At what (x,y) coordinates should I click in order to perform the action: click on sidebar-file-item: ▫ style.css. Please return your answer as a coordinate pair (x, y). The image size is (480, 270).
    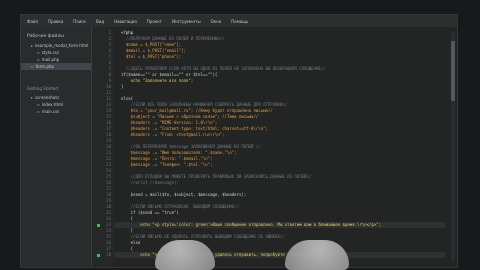
    Looking at the image, I should click on (56, 52).